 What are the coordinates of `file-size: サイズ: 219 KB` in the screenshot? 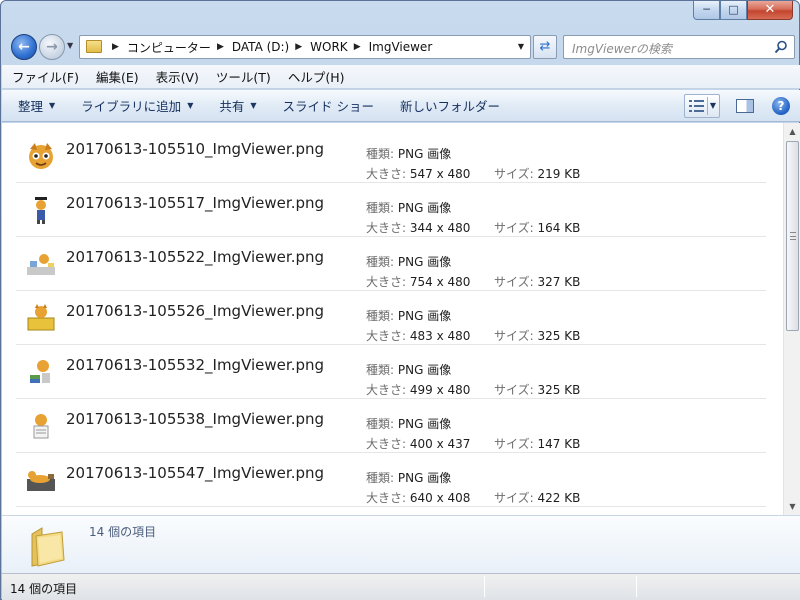 It's located at (537, 173).